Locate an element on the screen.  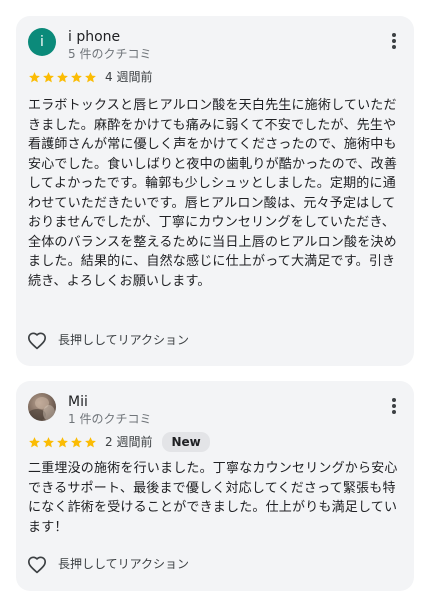
reviewer-name: Mii is located at coordinates (78, 402).